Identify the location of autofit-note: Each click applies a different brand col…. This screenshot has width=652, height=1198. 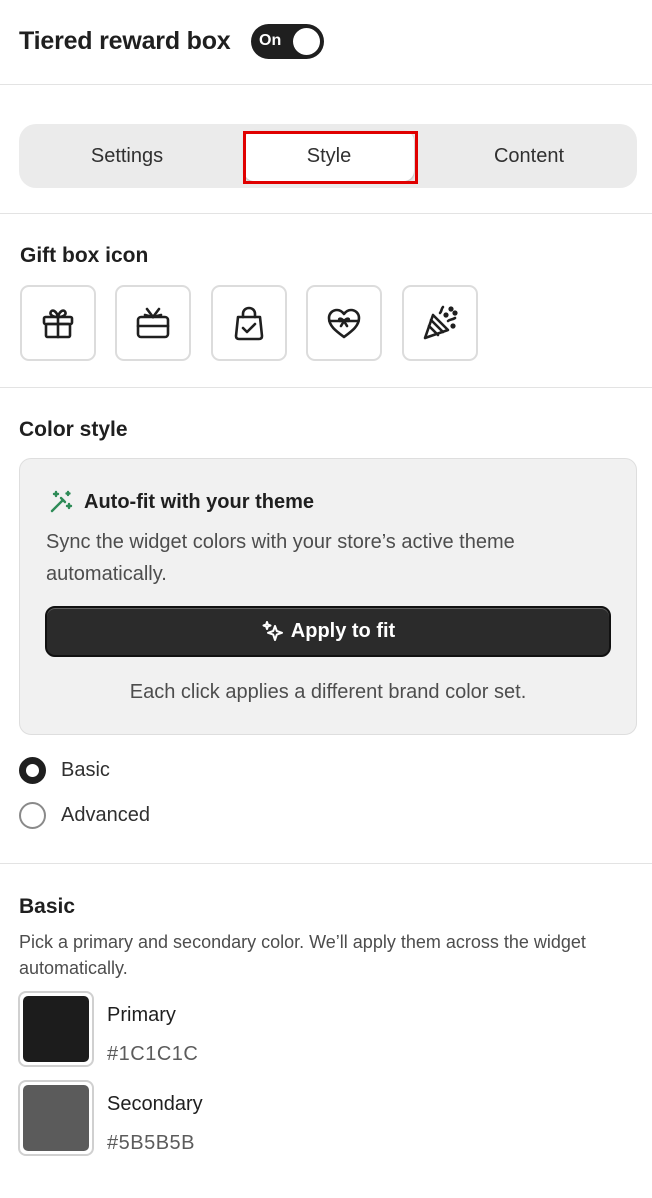
(328, 692).